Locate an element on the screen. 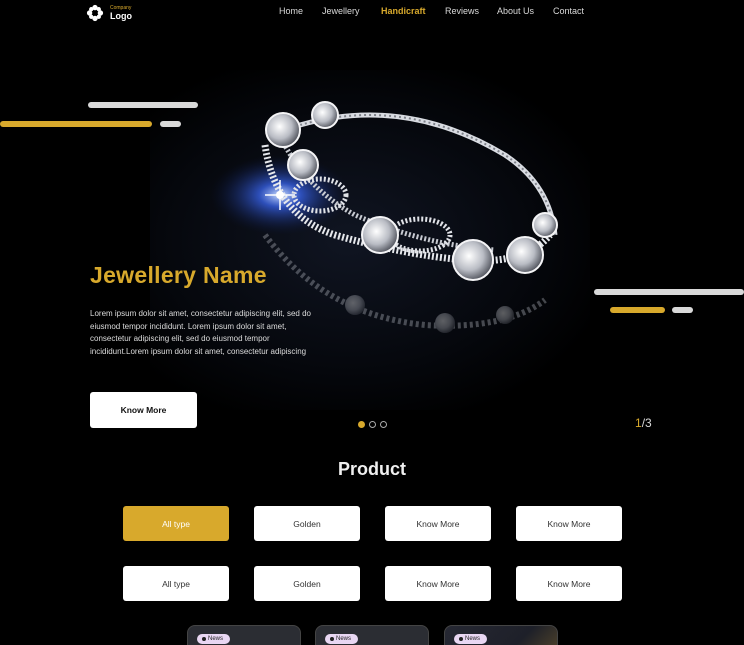 This screenshot has width=744, height=645. product-section-title: Product is located at coordinates (371, 469).